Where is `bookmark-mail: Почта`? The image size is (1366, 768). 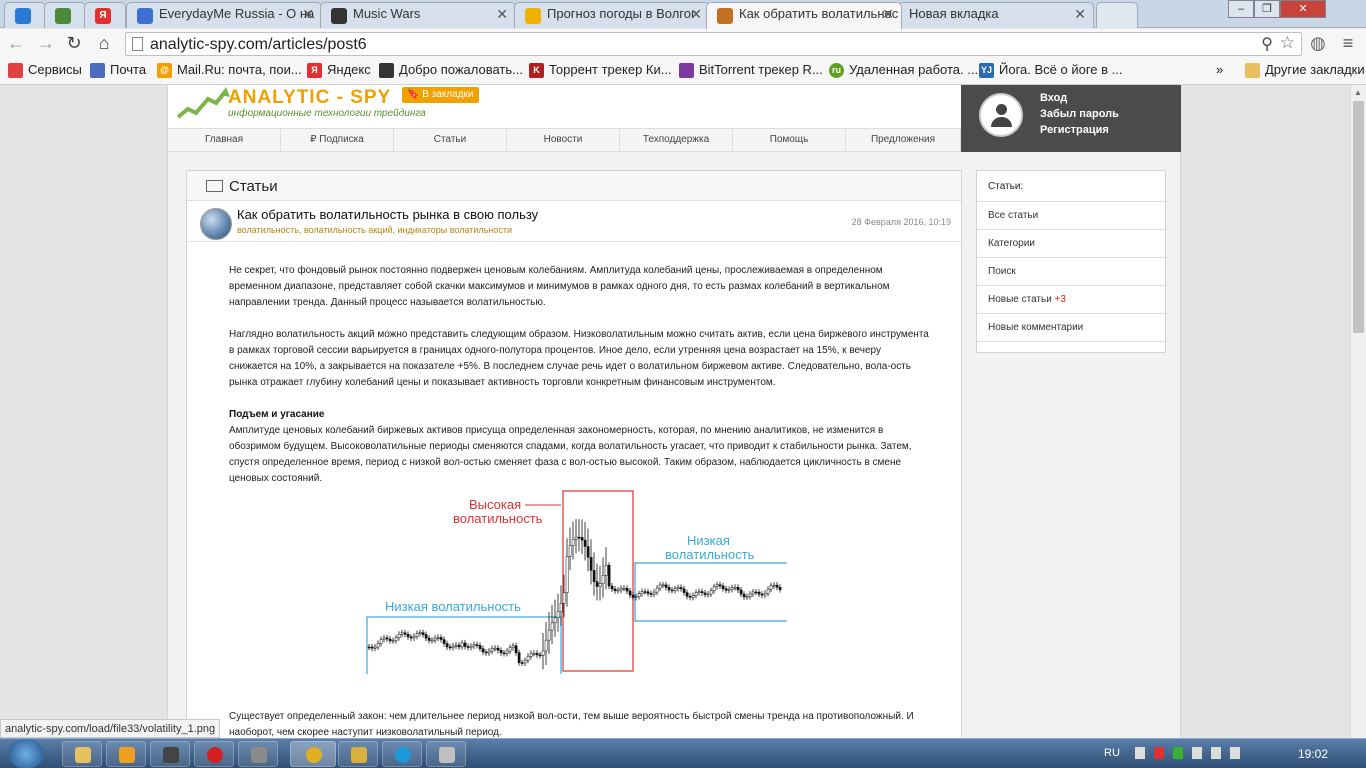
bookmark-mail: Почта is located at coordinates (118, 70).